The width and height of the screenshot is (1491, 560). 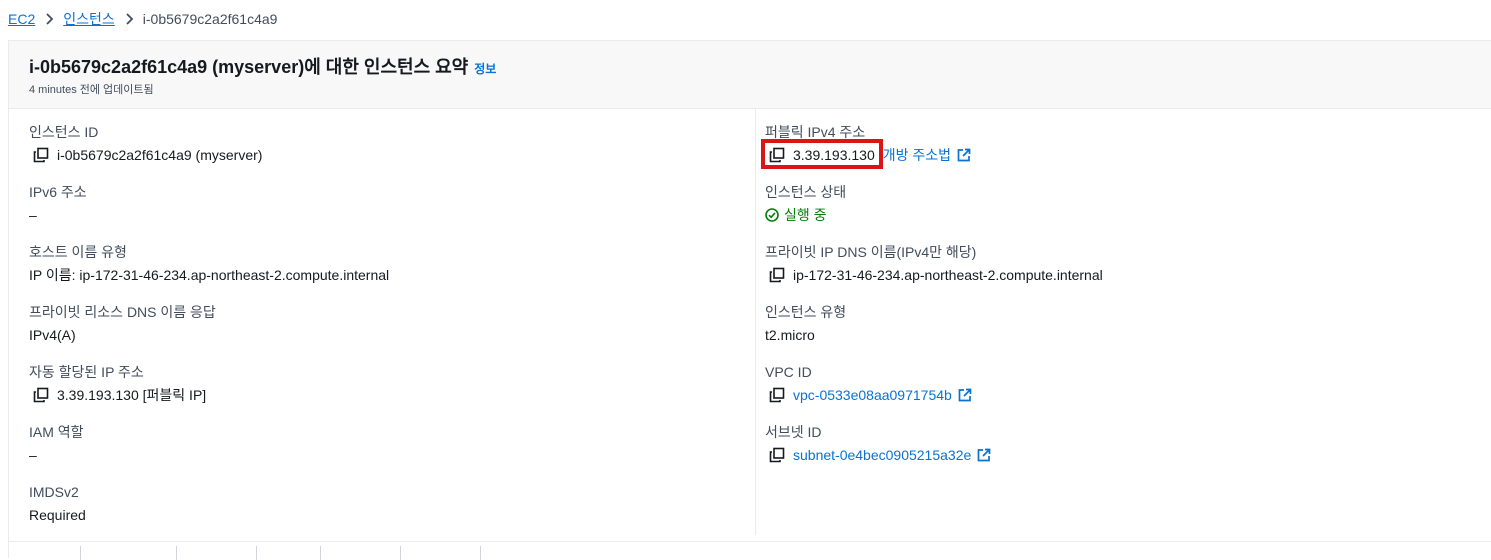 What do you see at coordinates (772, 215) in the screenshot?
I see `status-success-icon` at bounding box center [772, 215].